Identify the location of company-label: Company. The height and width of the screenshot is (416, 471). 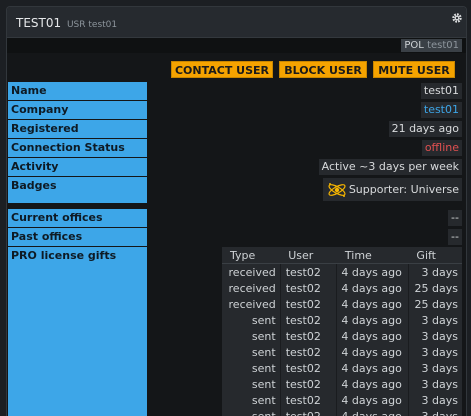
(77, 110).